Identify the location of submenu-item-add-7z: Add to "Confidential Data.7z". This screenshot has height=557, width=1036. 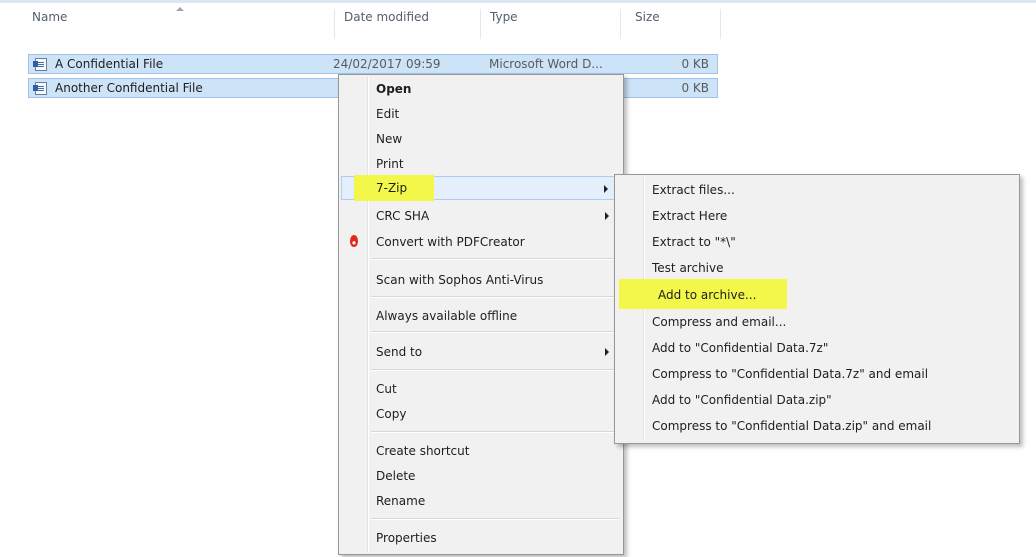
(817, 348).